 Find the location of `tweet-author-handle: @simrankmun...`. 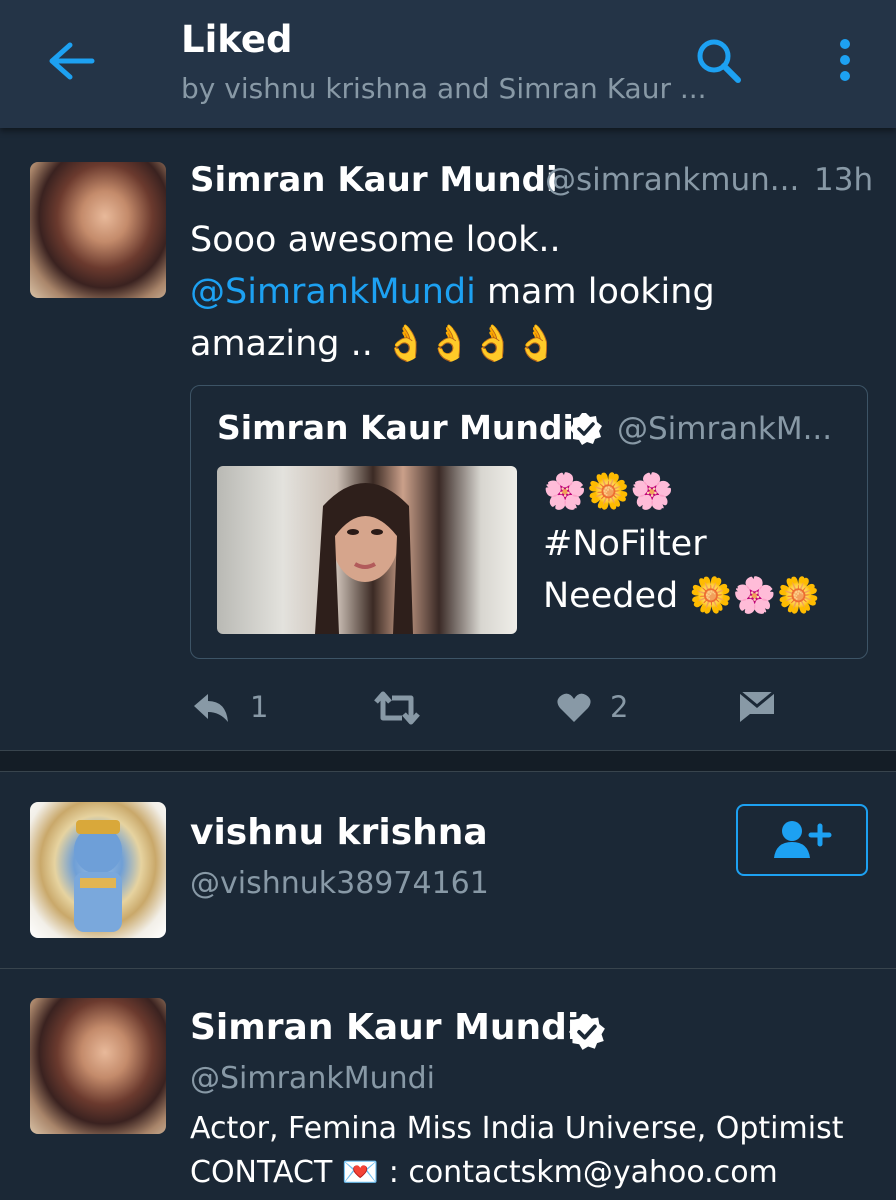

tweet-author-handle: @simrankmun... is located at coordinates (672, 180).